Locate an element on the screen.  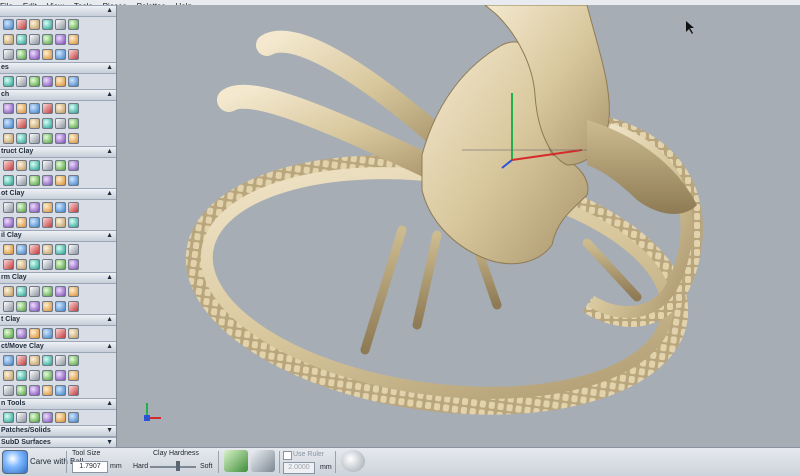
palette-section-header: t Clay ▲ is located at coordinates (58, 320).